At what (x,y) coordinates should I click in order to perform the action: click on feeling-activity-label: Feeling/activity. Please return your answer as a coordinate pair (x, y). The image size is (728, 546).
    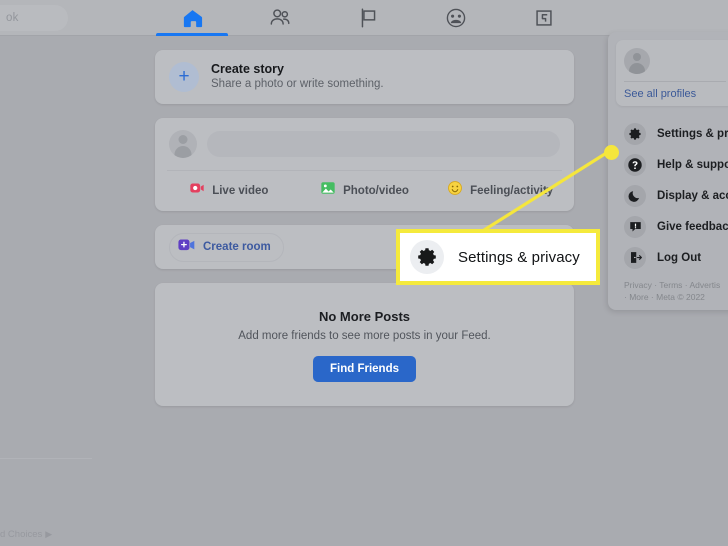
    Looking at the image, I should click on (512, 190).